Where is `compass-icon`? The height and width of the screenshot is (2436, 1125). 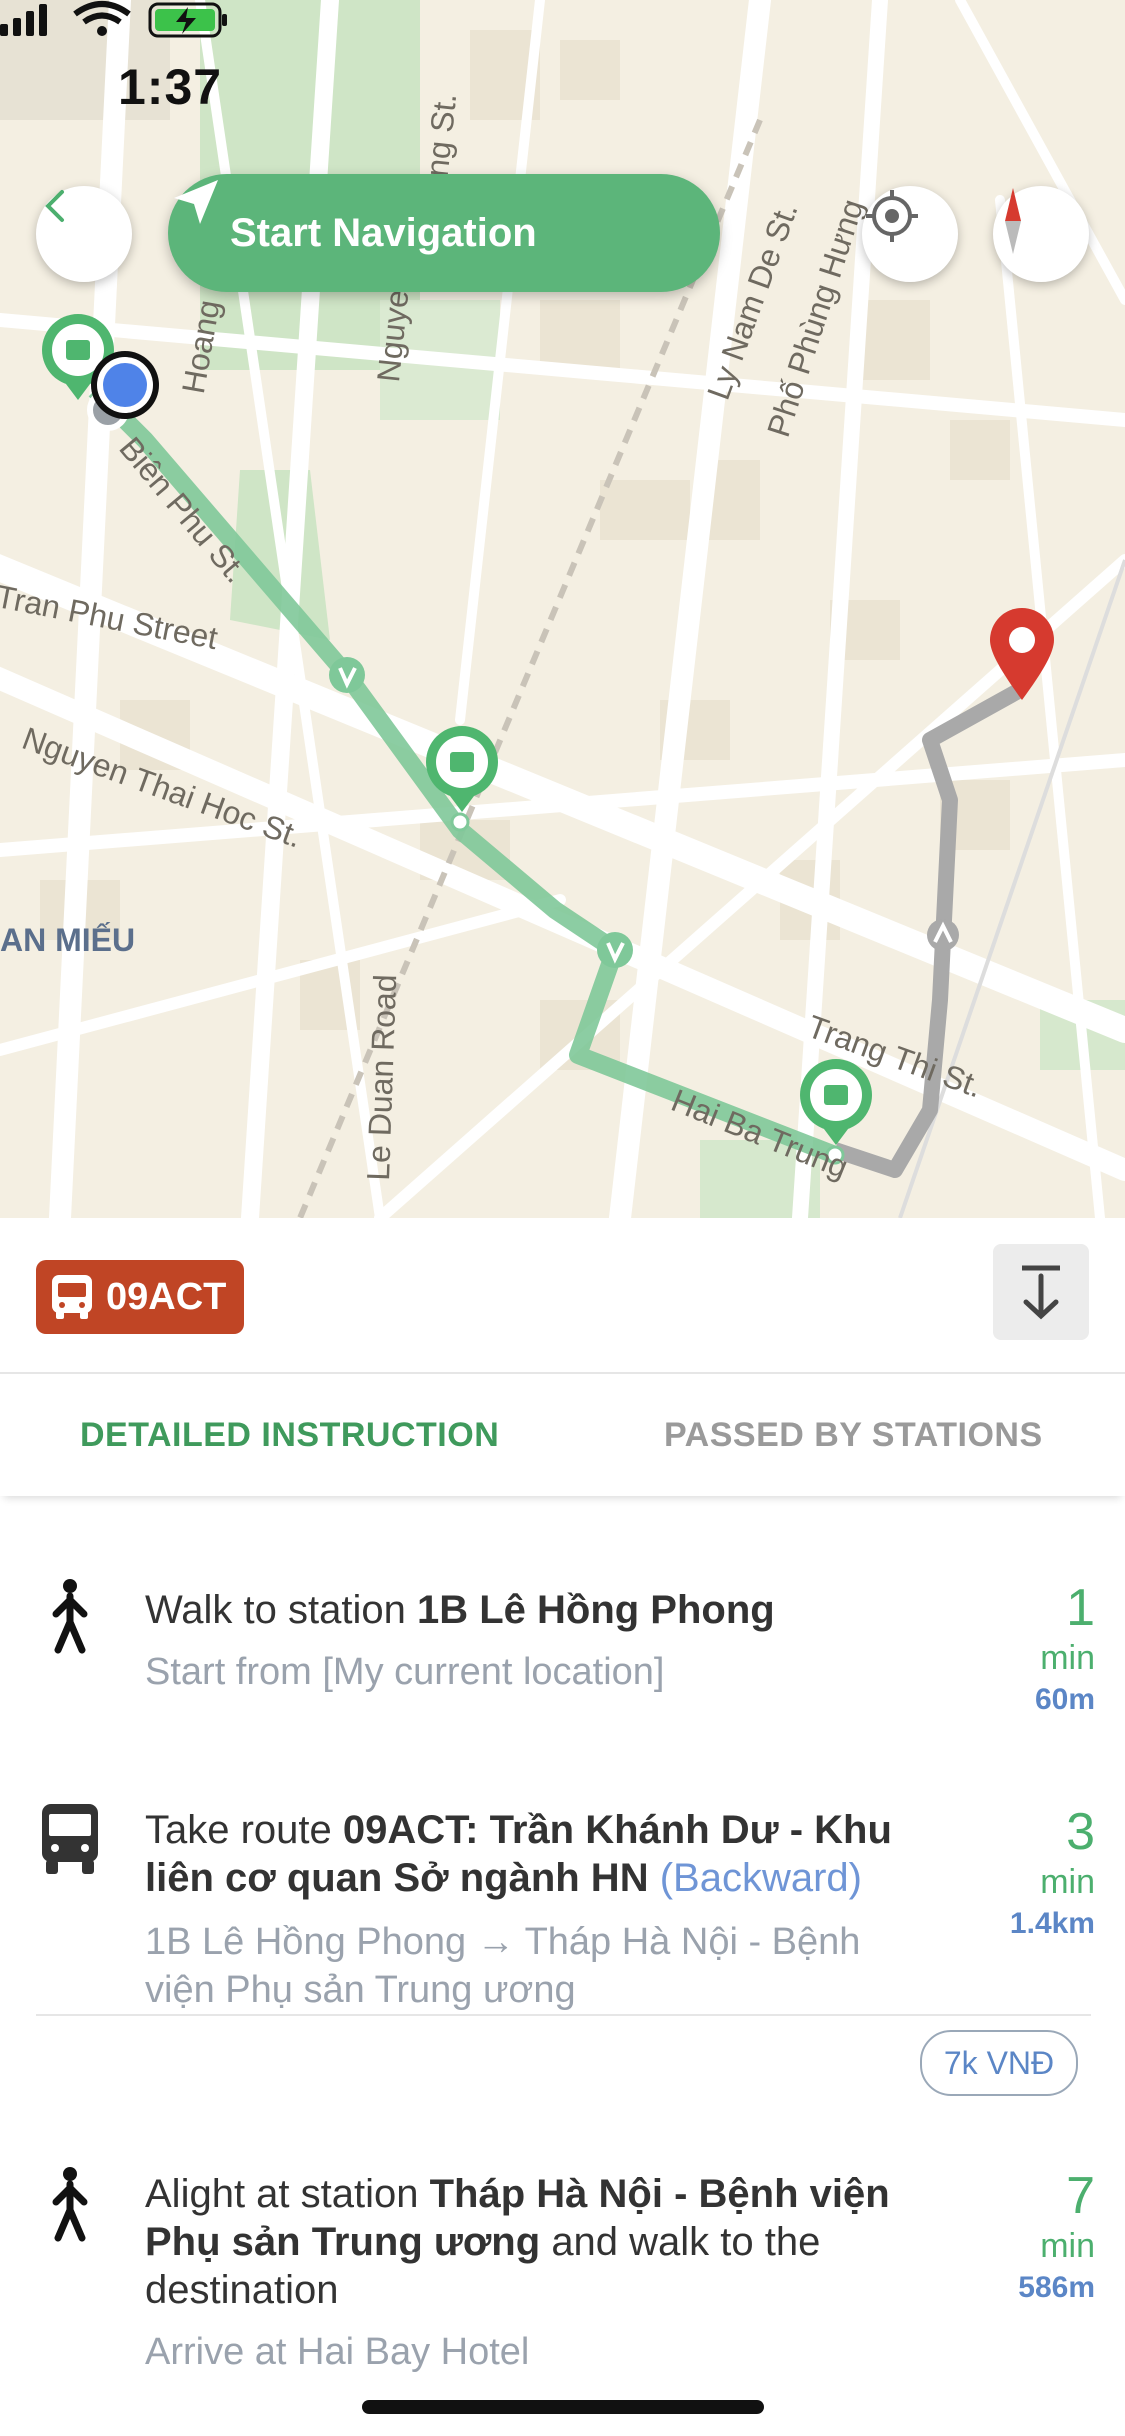 compass-icon is located at coordinates (1013, 221).